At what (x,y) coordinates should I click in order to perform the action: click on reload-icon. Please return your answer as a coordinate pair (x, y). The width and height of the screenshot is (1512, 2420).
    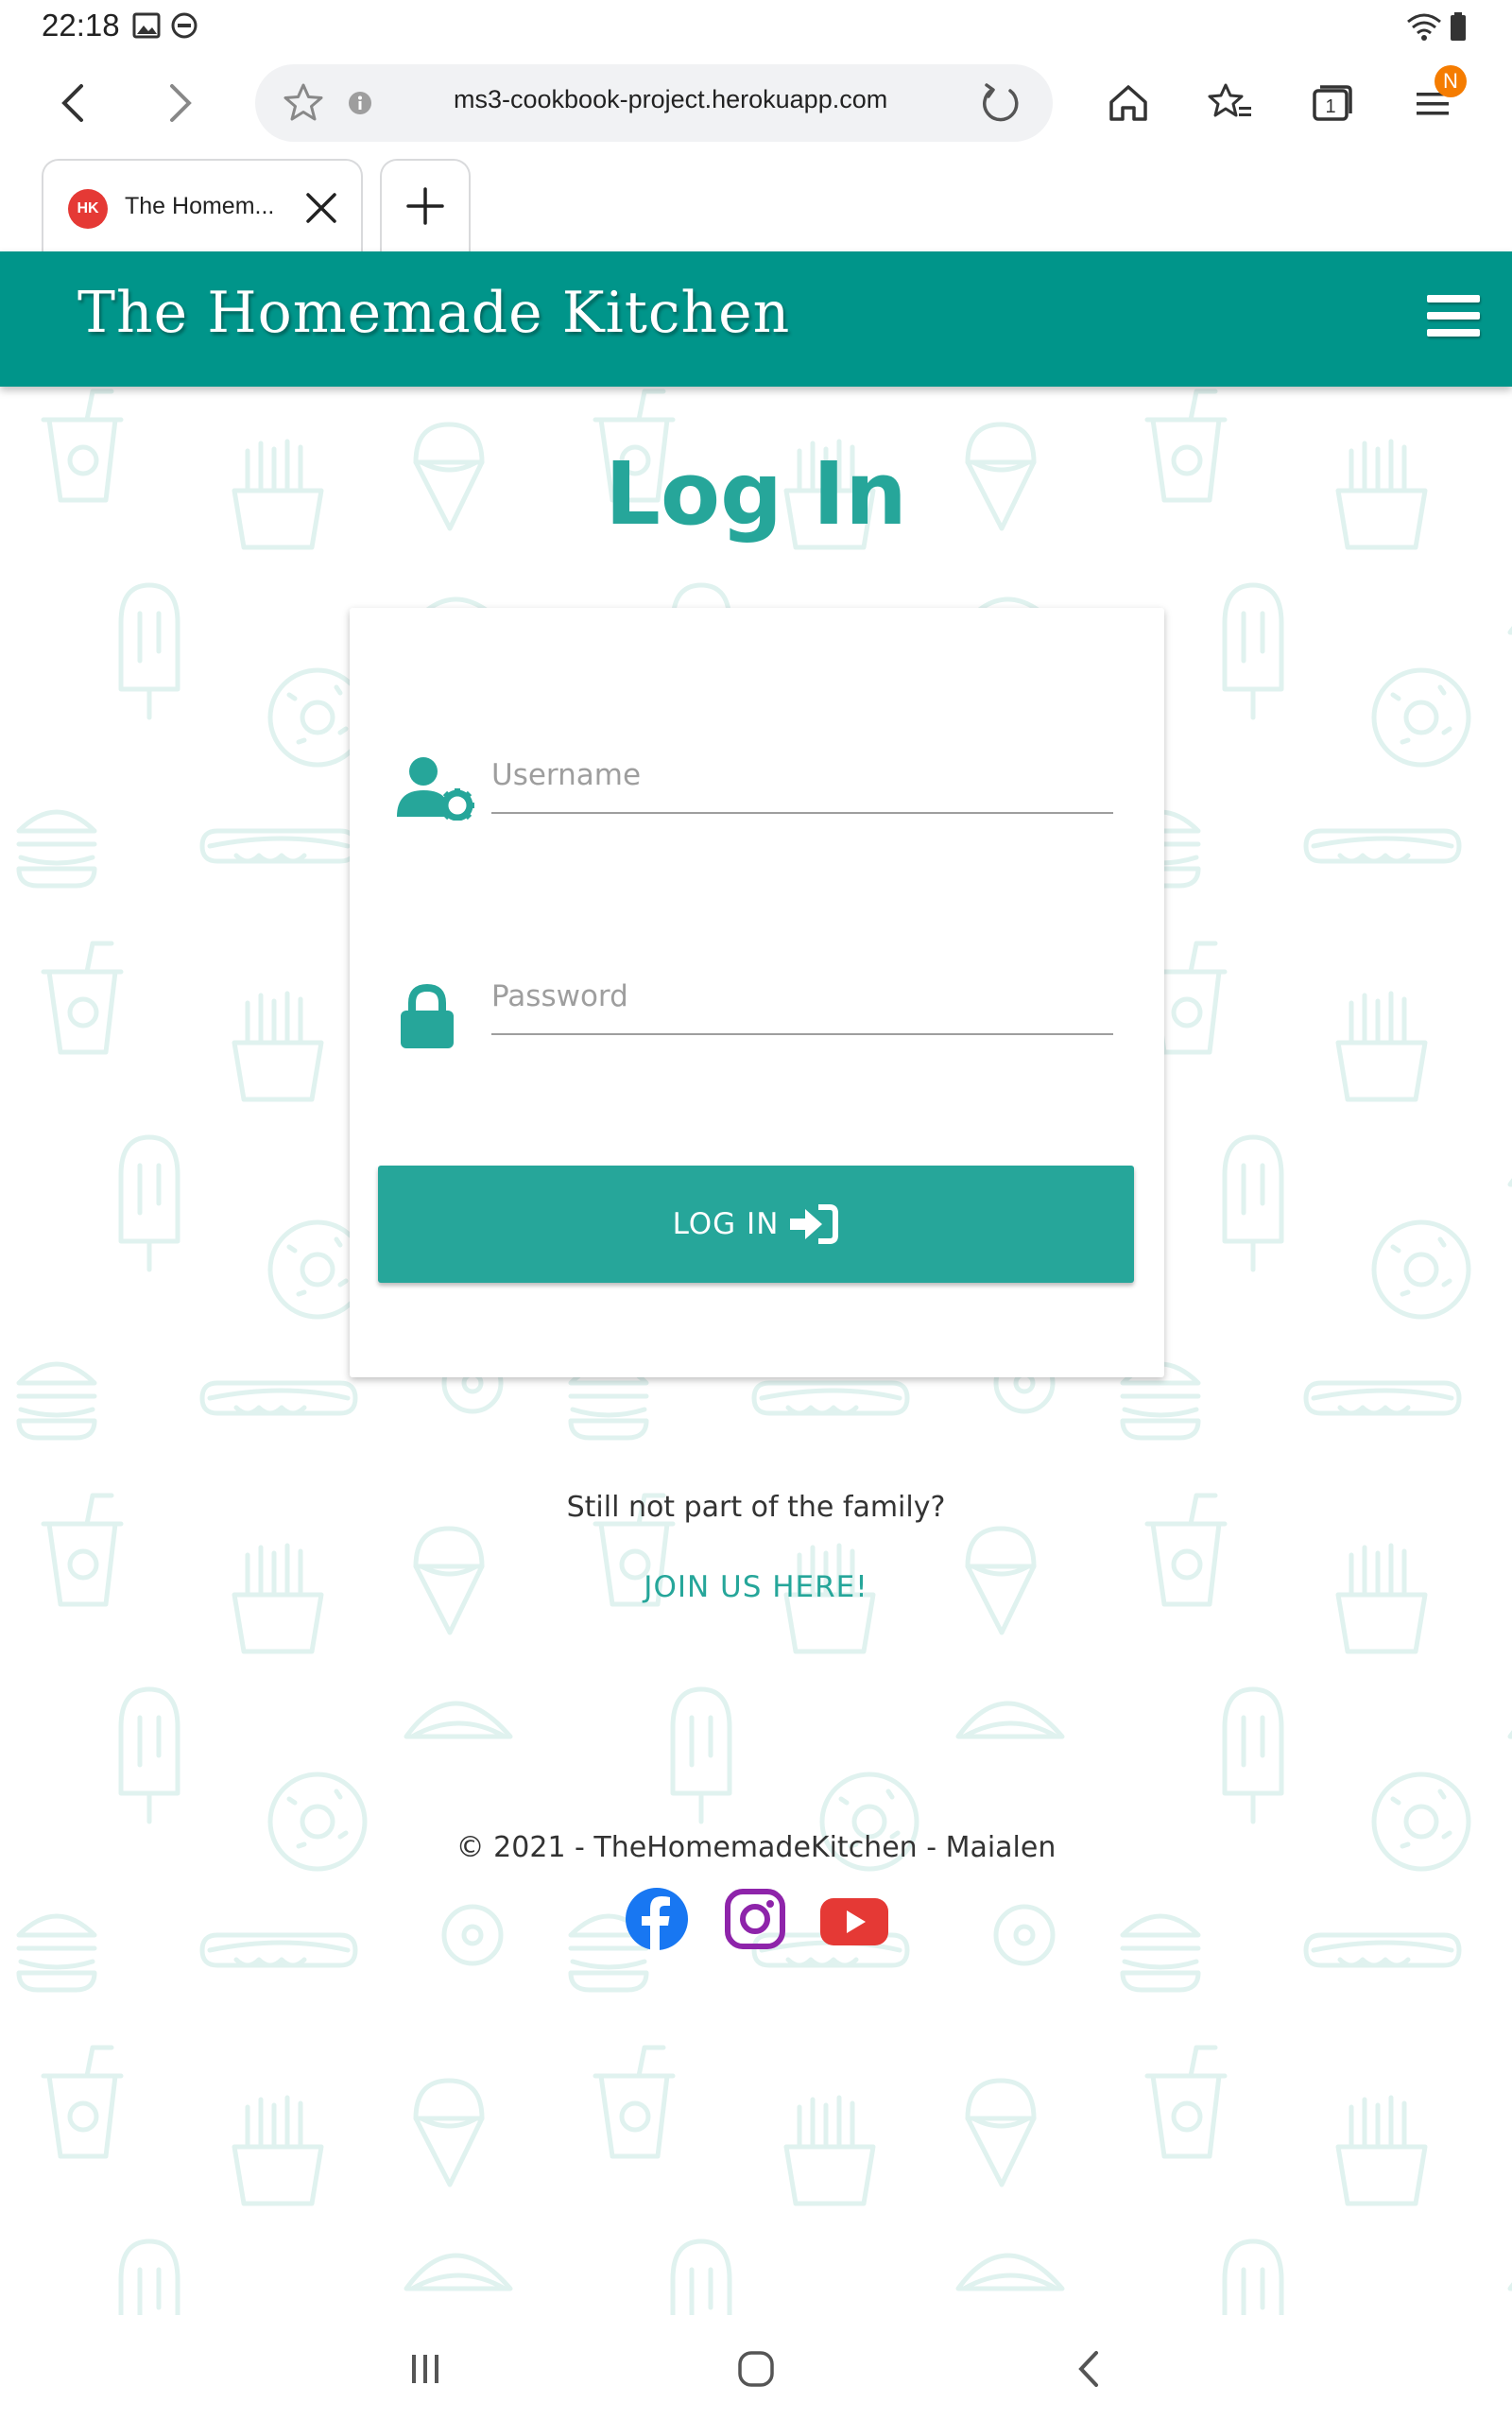
    Looking at the image, I should click on (1000, 105).